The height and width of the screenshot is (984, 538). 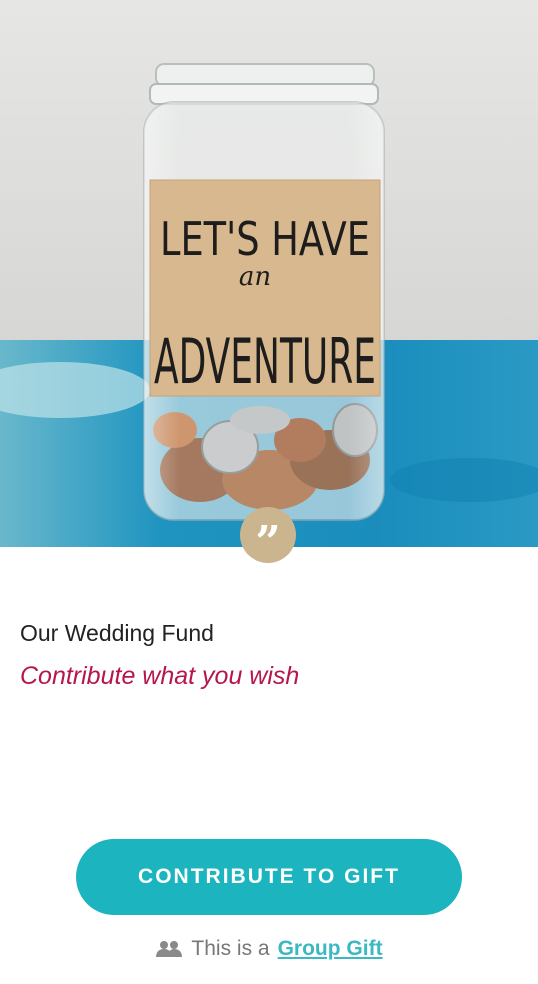 What do you see at coordinates (265, 239) in the screenshot?
I see `jar-label-line-1: LET'S HAVE` at bounding box center [265, 239].